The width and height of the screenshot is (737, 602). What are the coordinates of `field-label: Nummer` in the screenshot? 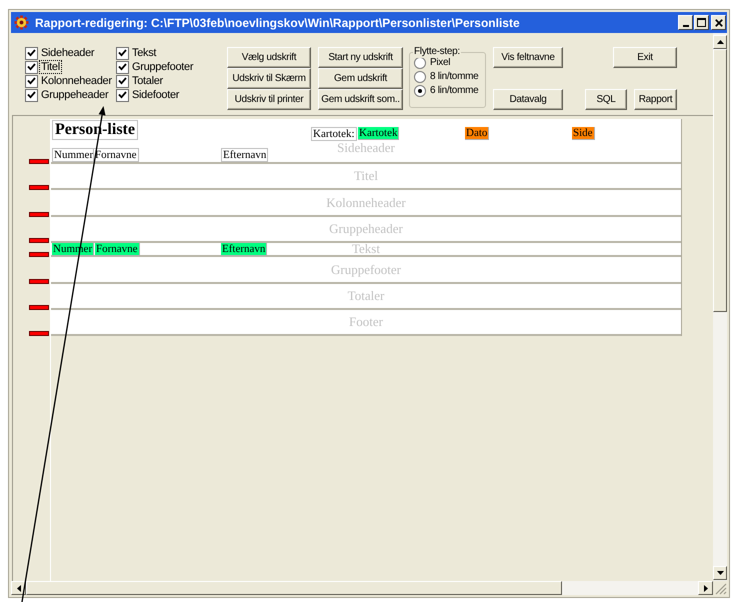 It's located at (74, 155).